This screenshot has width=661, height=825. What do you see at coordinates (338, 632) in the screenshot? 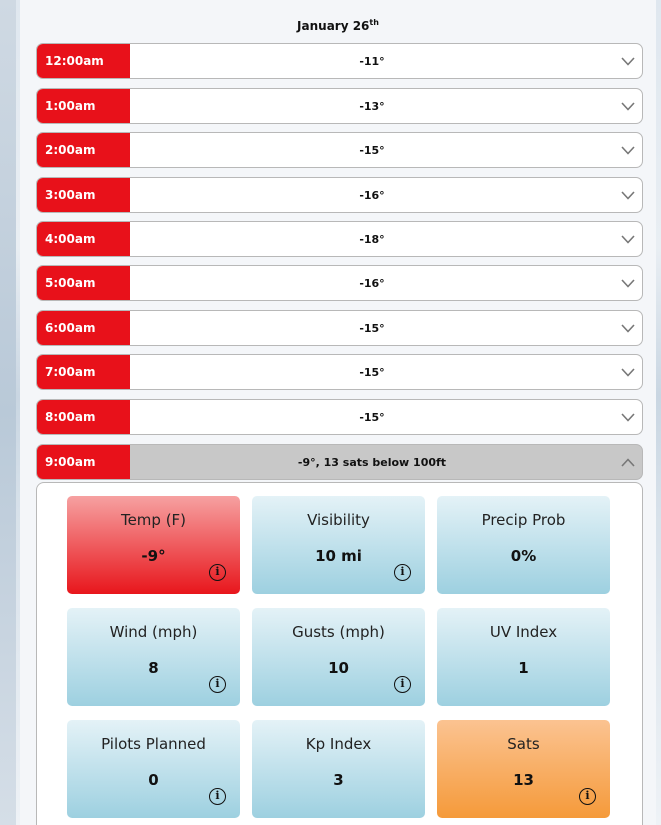
I see `tile-title: Gusts (mph)` at bounding box center [338, 632].